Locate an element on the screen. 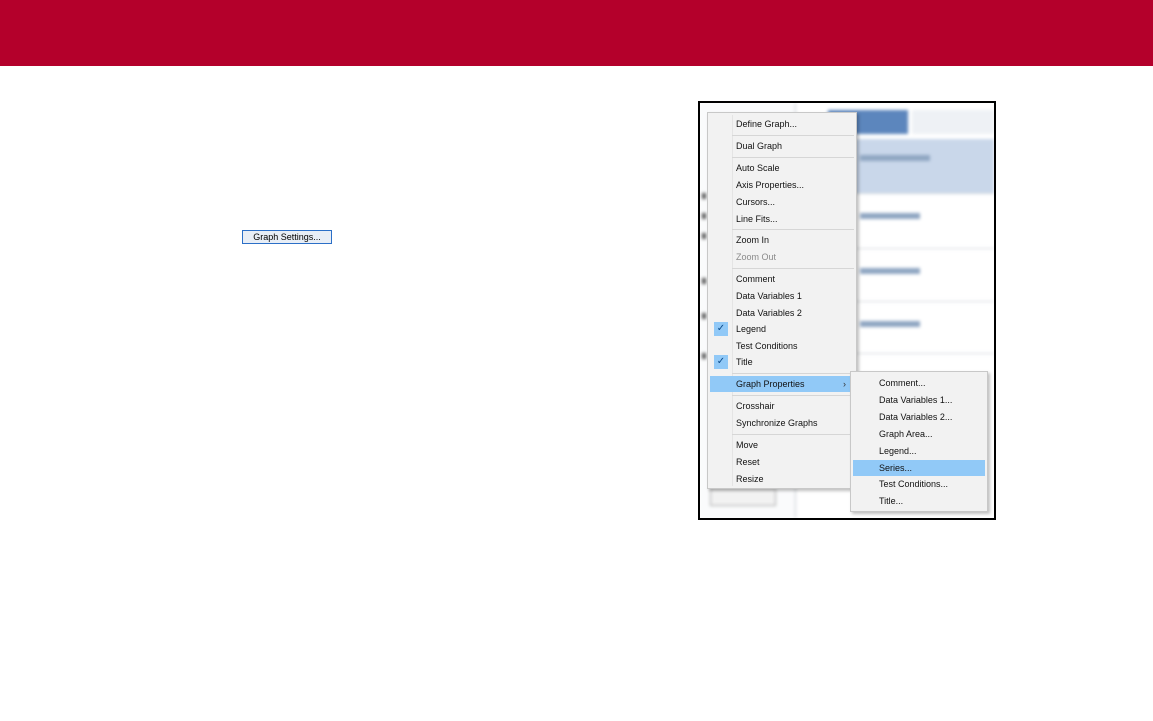  menu-item-graph-properties: Graph Properties › is located at coordinates (782, 384).